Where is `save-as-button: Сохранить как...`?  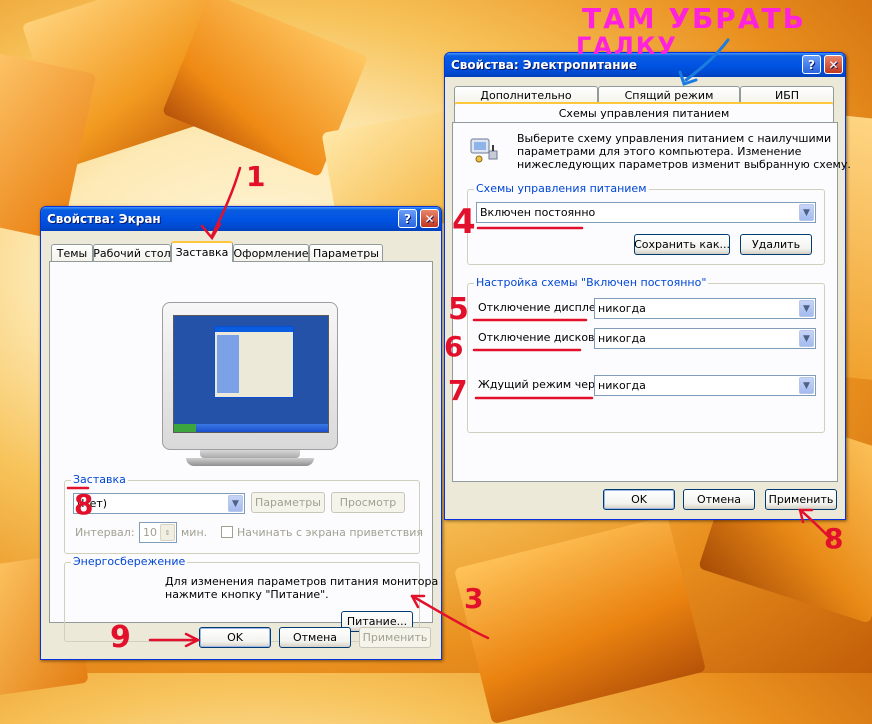 save-as-button: Сохранить как... is located at coordinates (682, 244).